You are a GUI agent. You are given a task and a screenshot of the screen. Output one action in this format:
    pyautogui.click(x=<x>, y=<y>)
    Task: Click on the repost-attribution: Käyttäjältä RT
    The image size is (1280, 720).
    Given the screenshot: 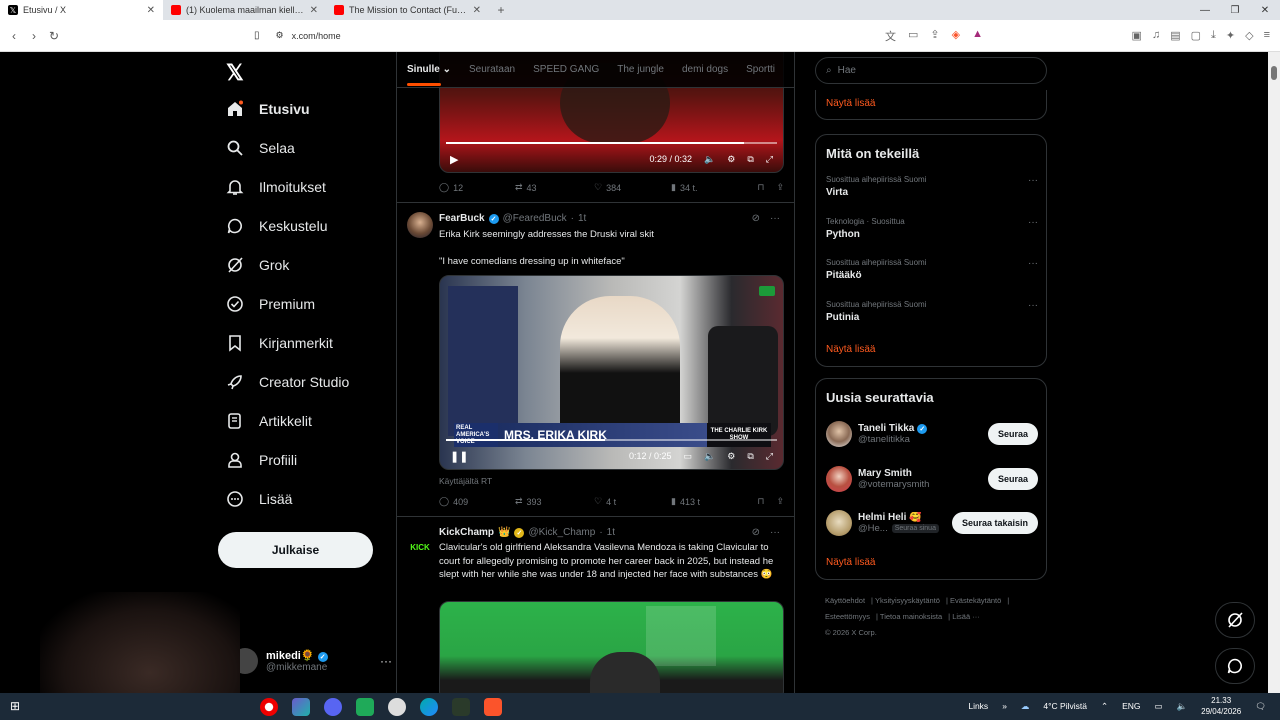 What is the action you would take?
    pyautogui.click(x=613, y=482)
    